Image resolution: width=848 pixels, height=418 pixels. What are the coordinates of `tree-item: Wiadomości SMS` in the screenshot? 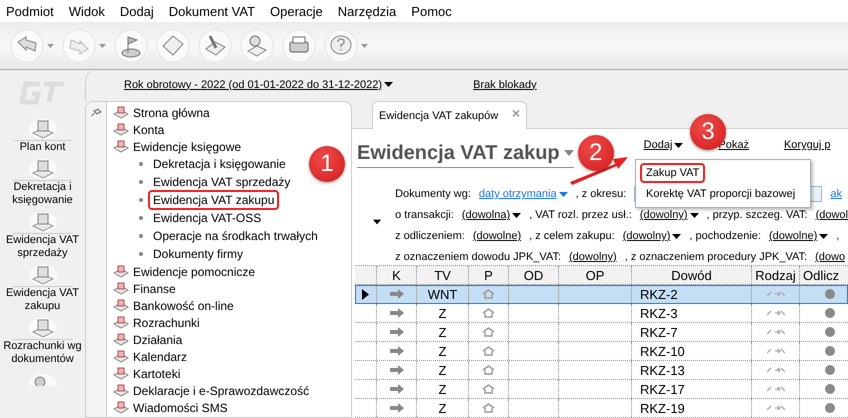 It's located at (170, 408).